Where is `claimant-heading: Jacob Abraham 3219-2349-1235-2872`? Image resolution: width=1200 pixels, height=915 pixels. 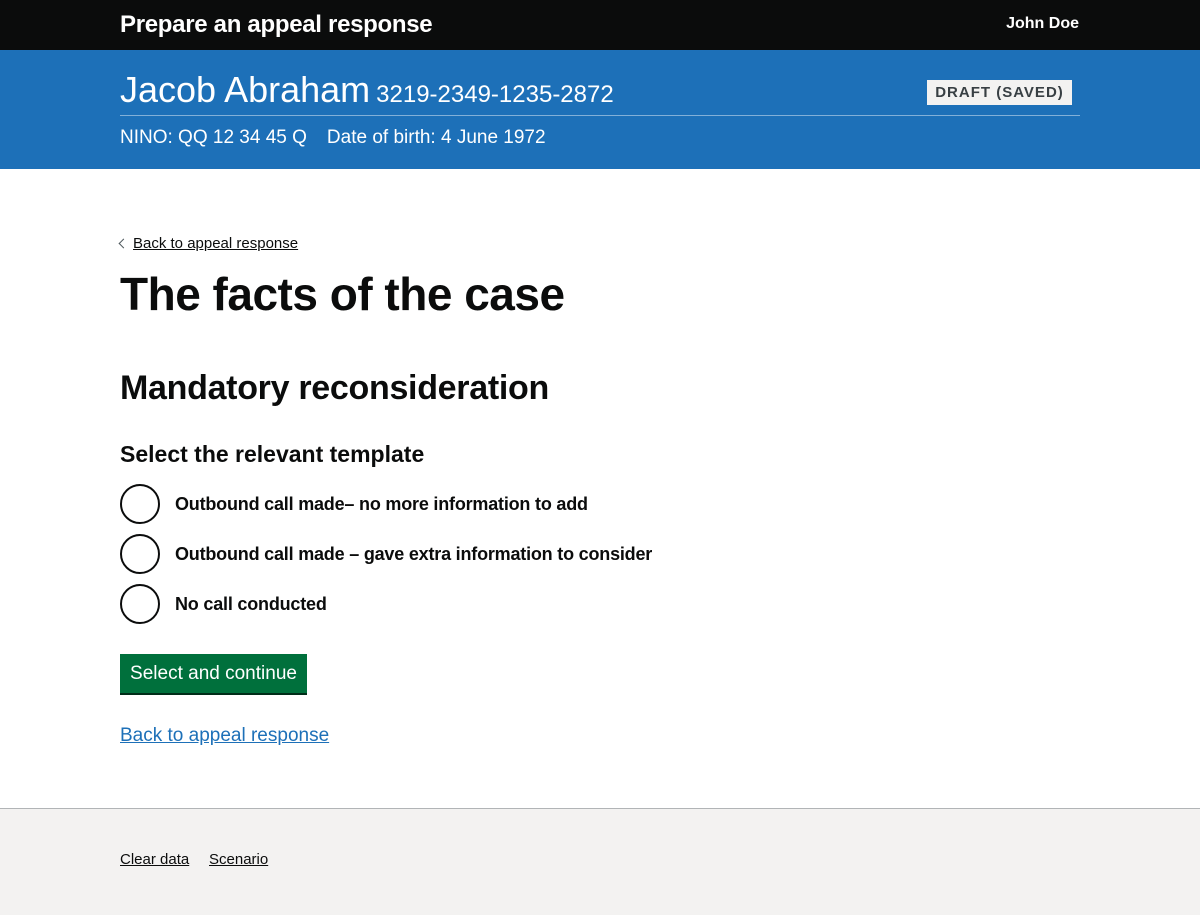 claimant-heading: Jacob Abraham 3219-2349-1235-2872 is located at coordinates (367, 92).